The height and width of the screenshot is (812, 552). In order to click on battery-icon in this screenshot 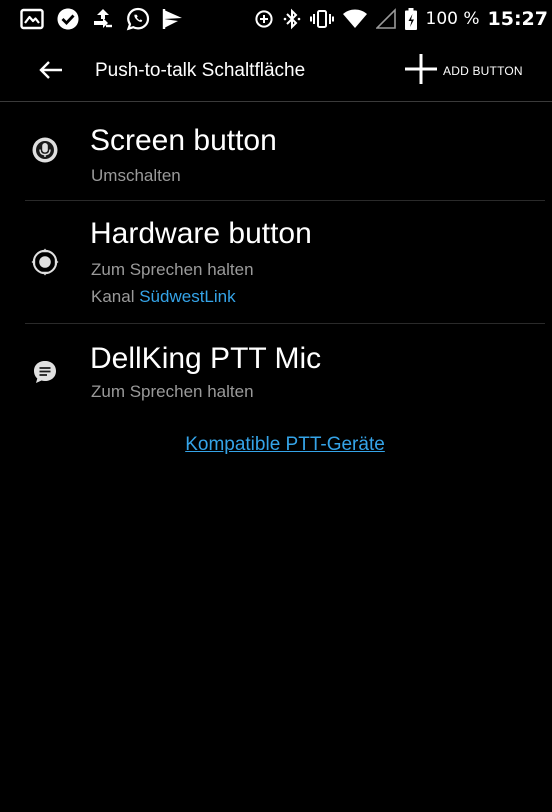, I will do `click(411, 19)`.